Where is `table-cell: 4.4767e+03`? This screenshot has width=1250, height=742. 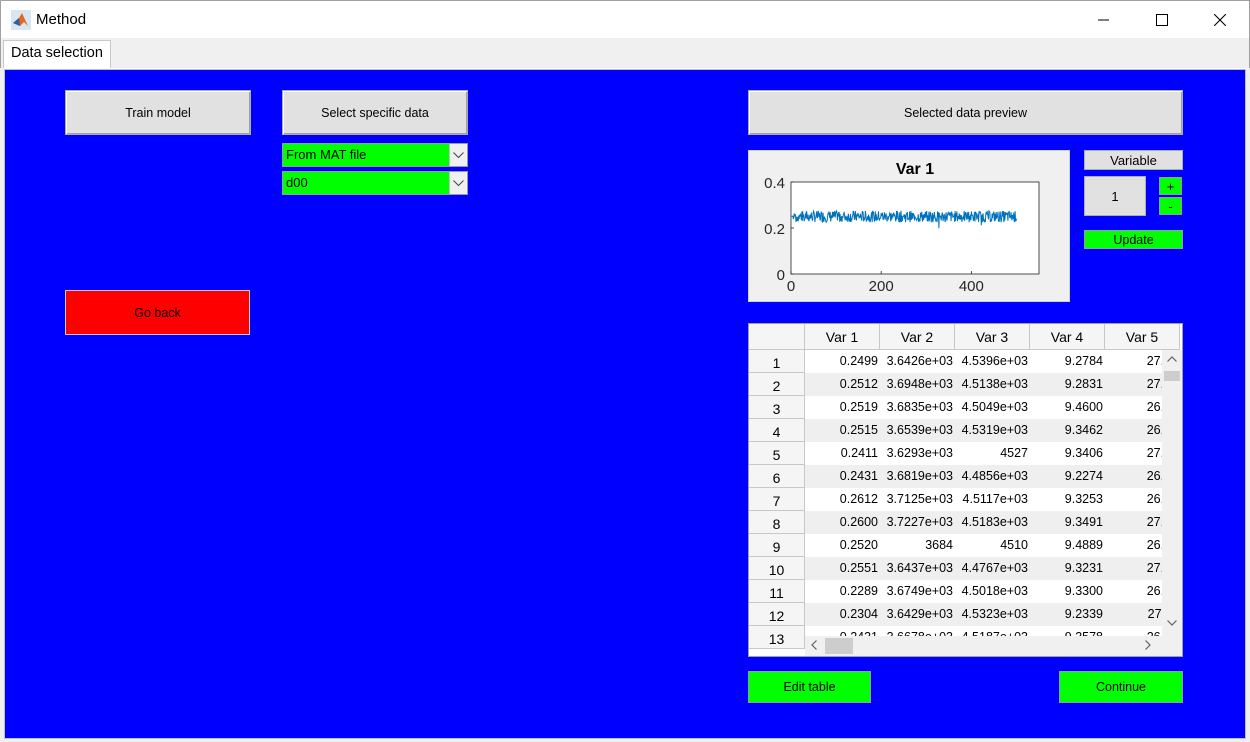 table-cell: 4.4767e+03 is located at coordinates (992, 568).